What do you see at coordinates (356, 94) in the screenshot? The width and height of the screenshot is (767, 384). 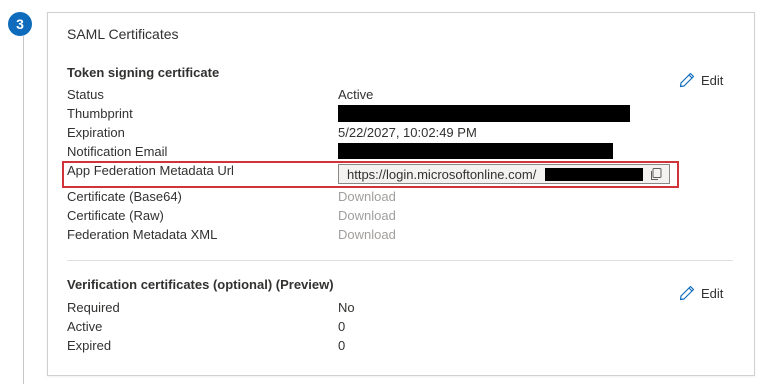 I see `status-value: Active` at bounding box center [356, 94].